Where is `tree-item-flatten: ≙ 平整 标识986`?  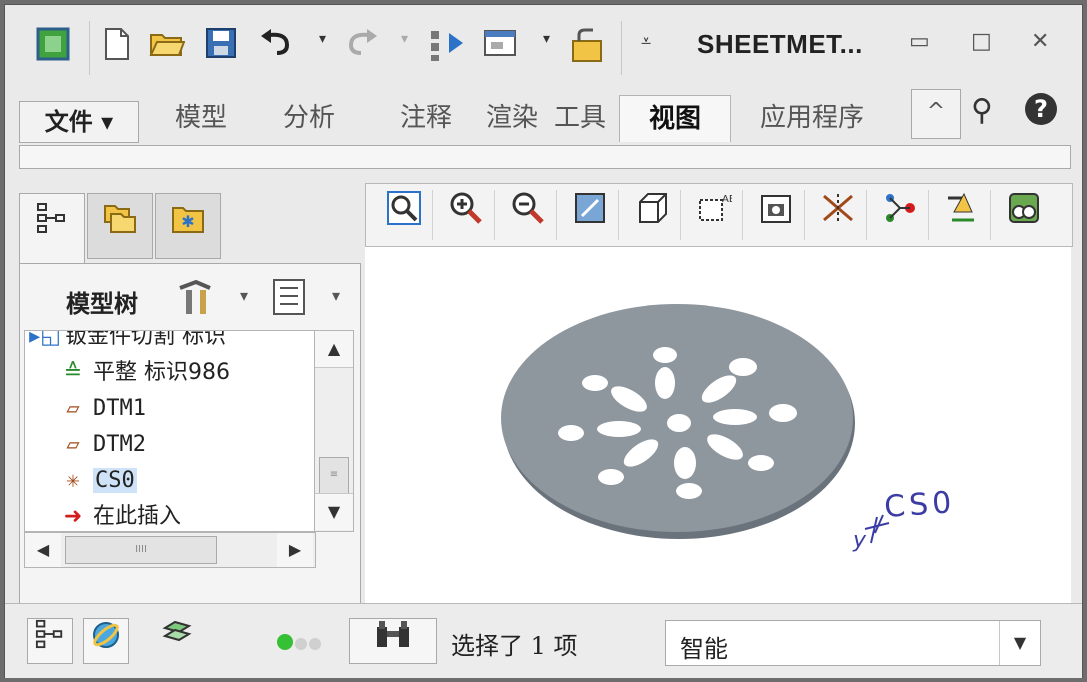 tree-item-flatten: ≙ 平整 标识986 is located at coordinates (141, 373).